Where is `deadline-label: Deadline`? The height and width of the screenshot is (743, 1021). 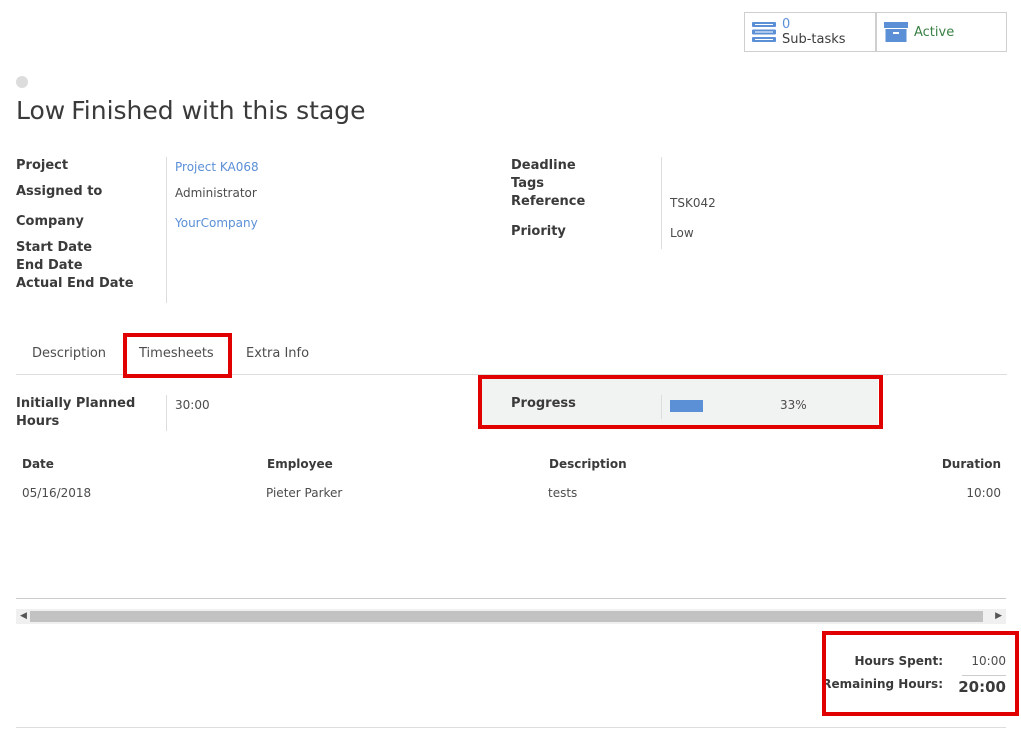
deadline-label: Deadline is located at coordinates (543, 165).